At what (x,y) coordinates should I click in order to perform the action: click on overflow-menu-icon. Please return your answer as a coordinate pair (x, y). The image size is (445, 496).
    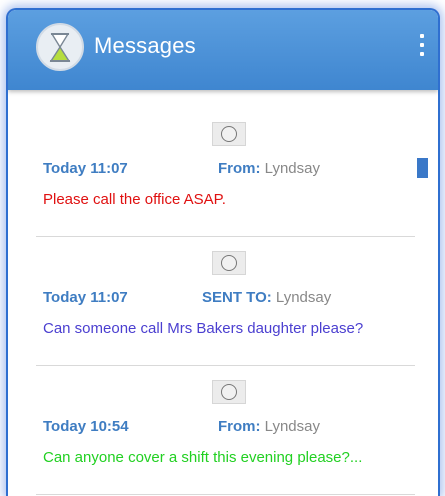
    Looking at the image, I should click on (422, 46).